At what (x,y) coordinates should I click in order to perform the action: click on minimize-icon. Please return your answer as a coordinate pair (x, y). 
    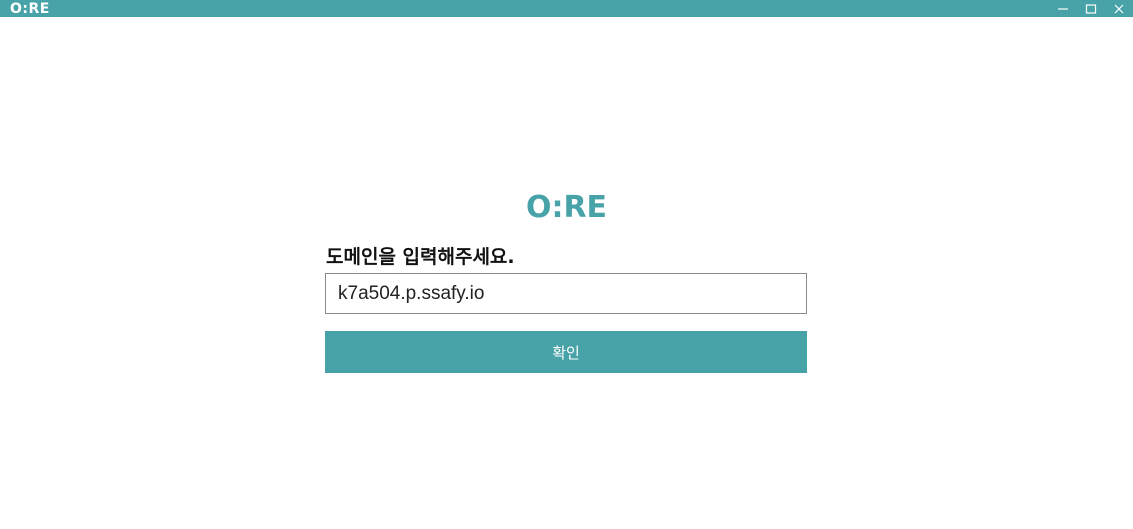
    Looking at the image, I should click on (1063, 8).